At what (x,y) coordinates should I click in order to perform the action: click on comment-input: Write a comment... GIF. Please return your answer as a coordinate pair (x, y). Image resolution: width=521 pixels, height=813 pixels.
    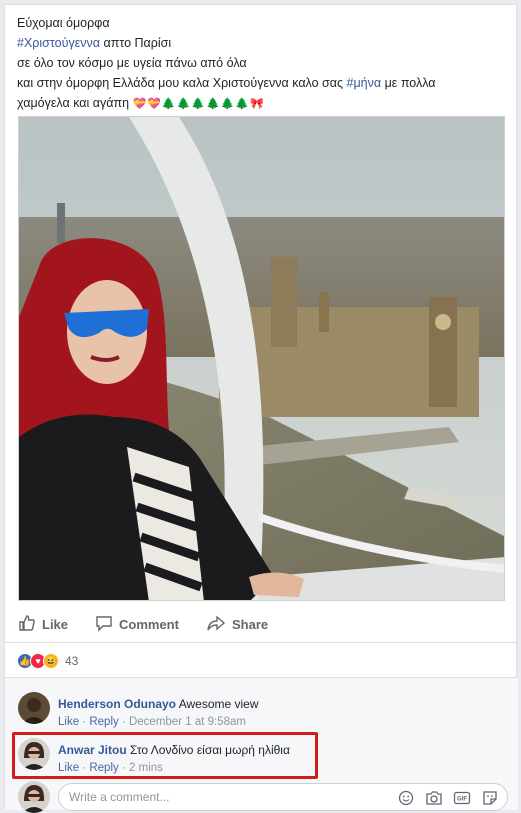
    Looking at the image, I should click on (283, 797).